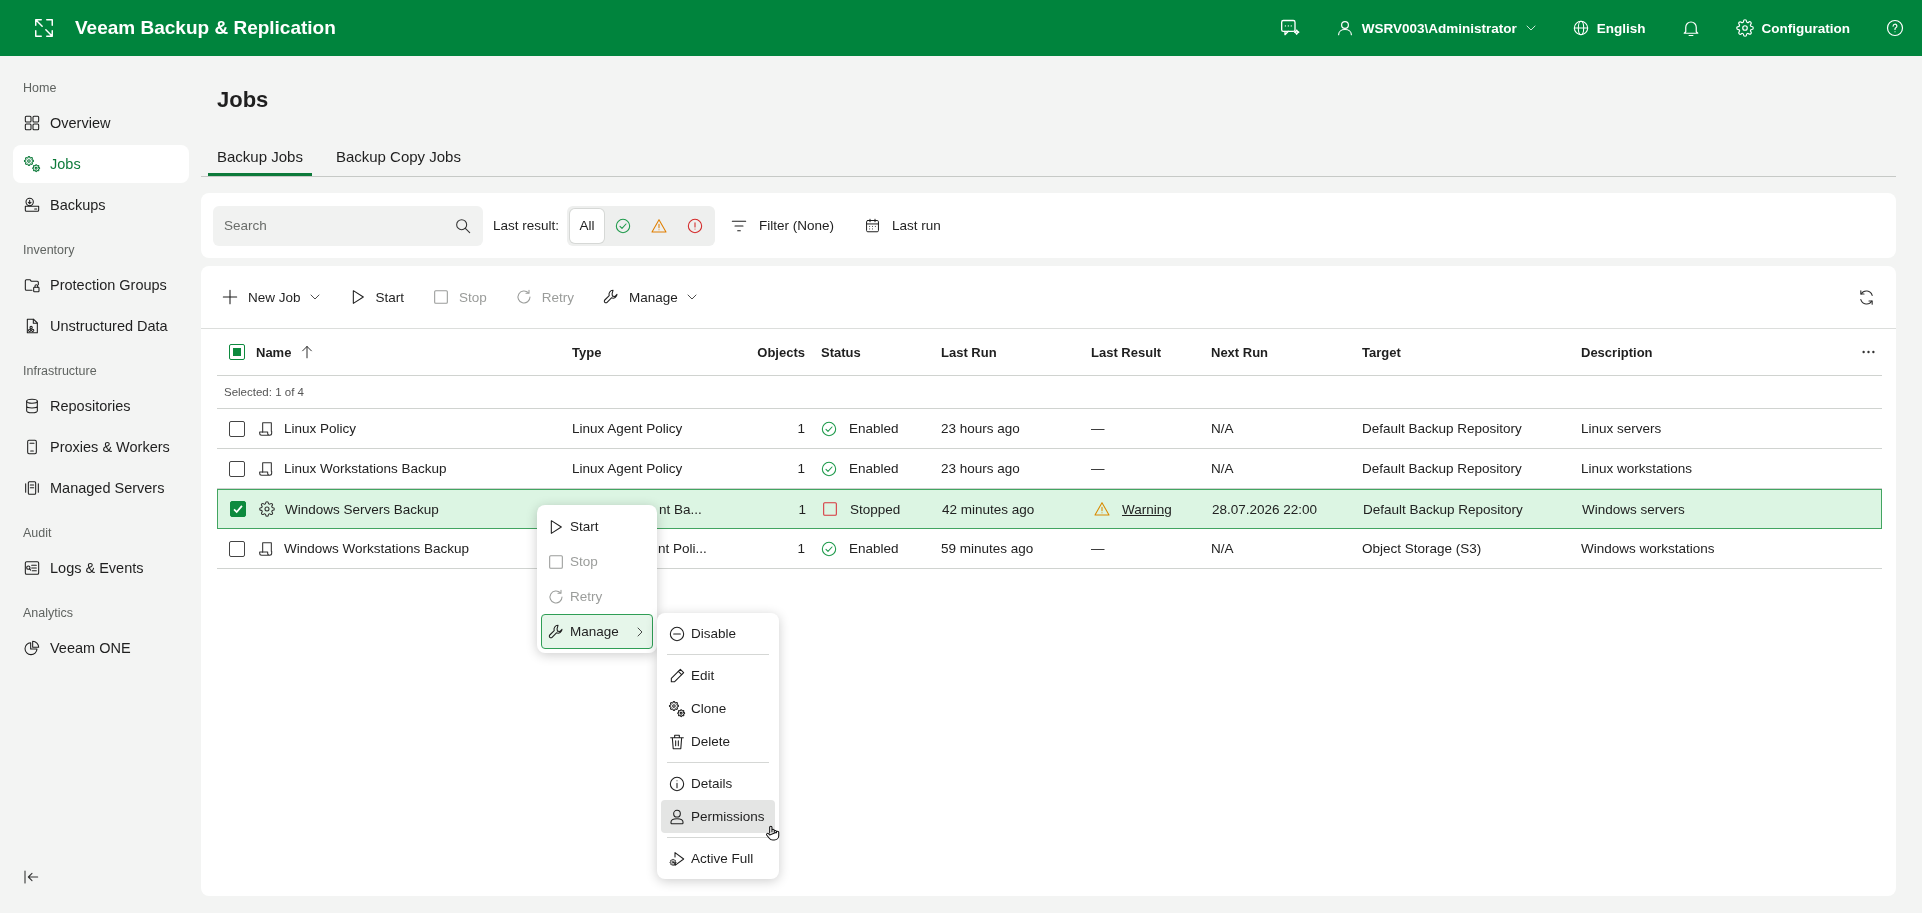 The image size is (1922, 913). Describe the element at coordinates (988, 509) in the screenshot. I see `last-run: 42 minutes ago` at that location.